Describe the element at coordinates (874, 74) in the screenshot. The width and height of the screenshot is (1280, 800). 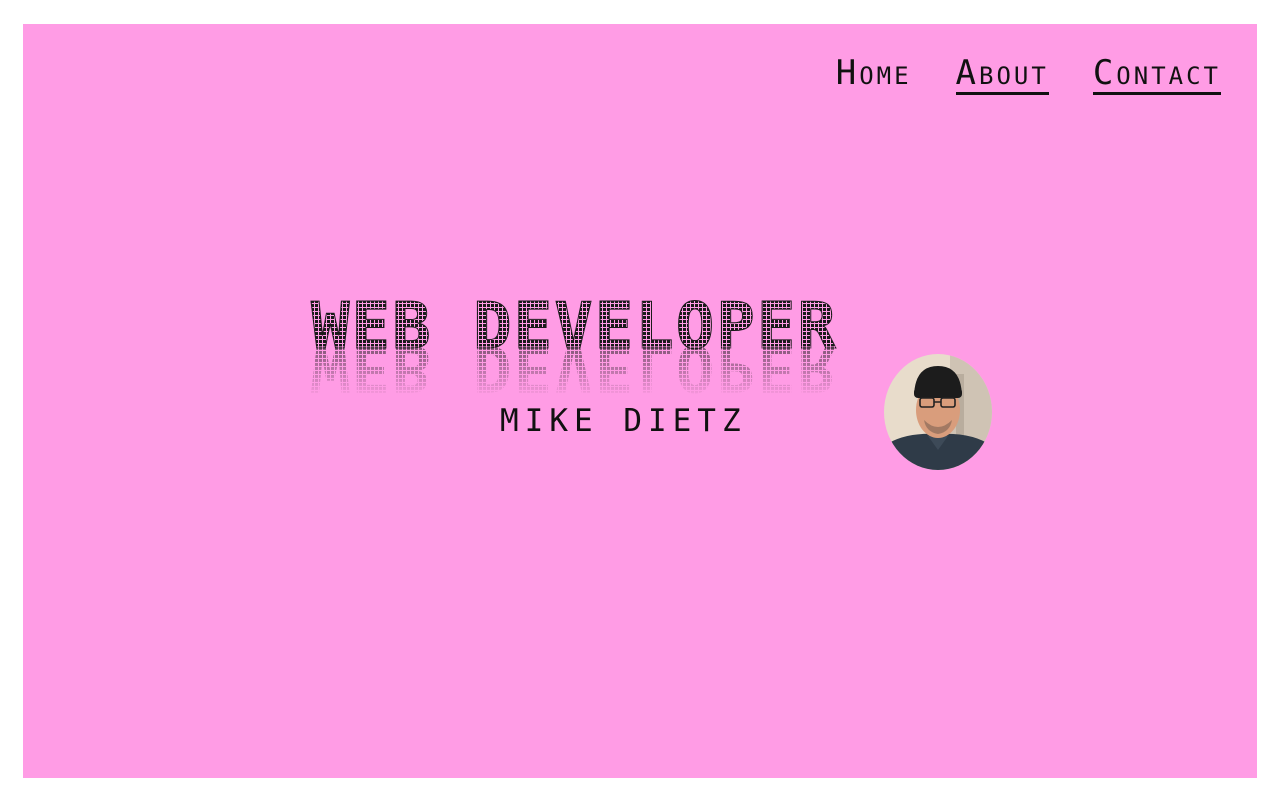
I see `nav-home-link: Home` at that location.